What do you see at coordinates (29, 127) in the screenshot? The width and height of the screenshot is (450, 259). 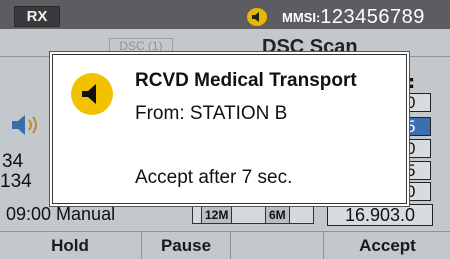 I see `volume-icon` at bounding box center [29, 127].